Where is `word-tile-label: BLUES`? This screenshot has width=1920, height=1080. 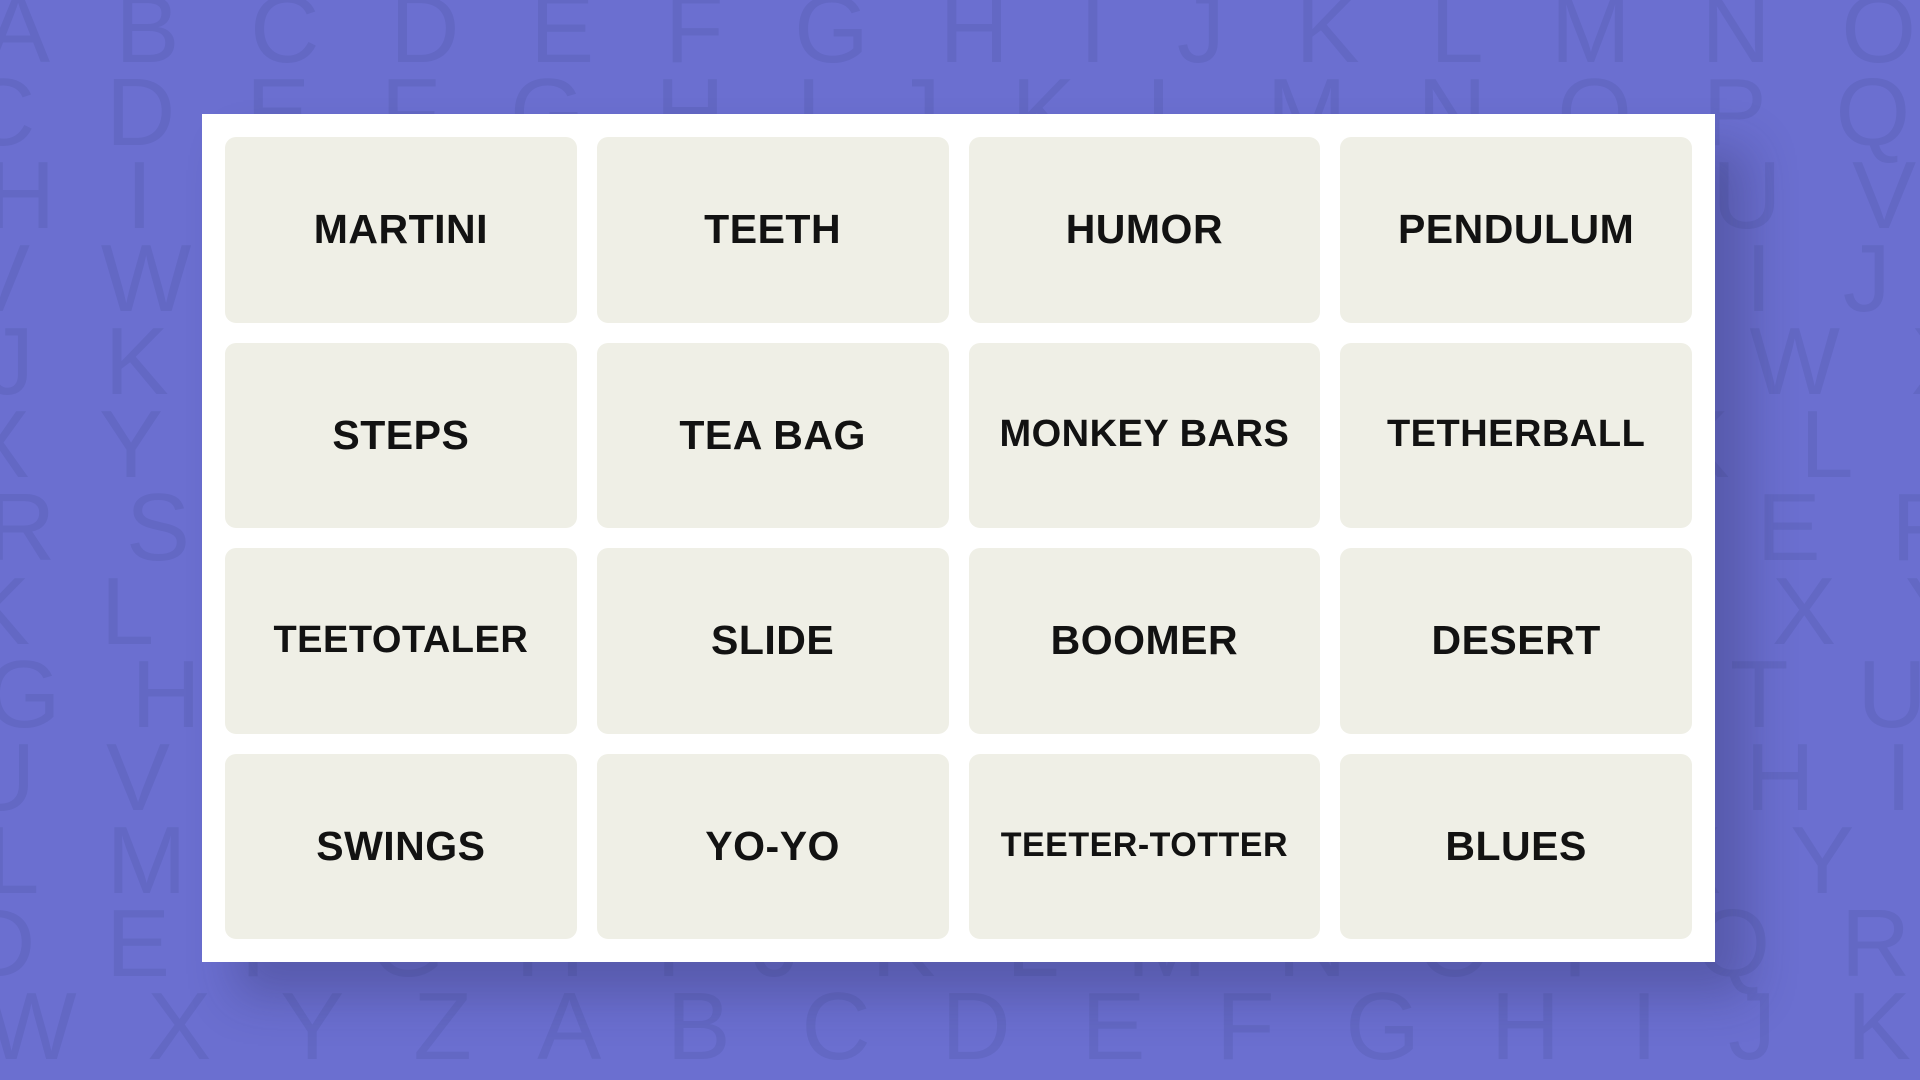 word-tile-label: BLUES is located at coordinates (1516, 845).